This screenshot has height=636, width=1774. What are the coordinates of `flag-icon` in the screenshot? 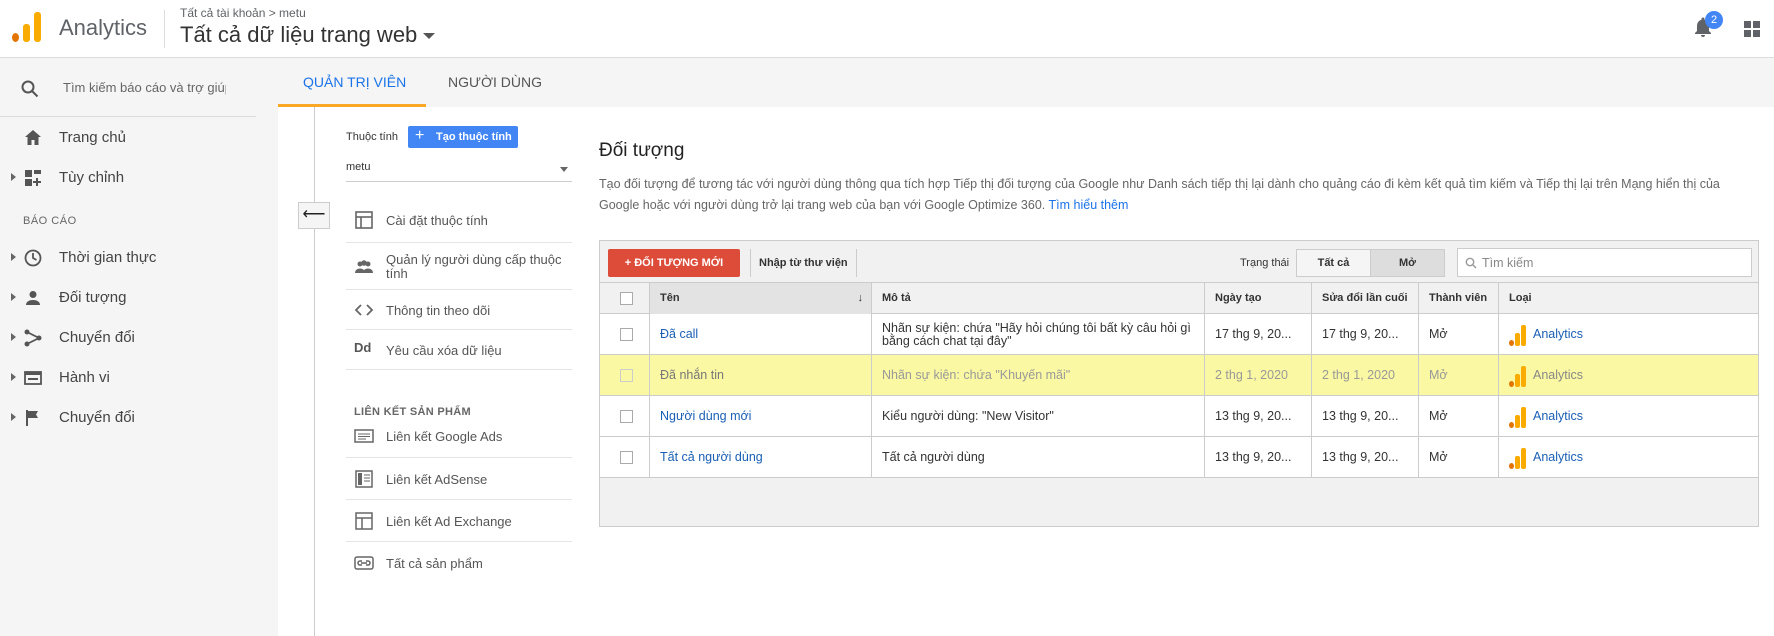 It's located at (32, 418).